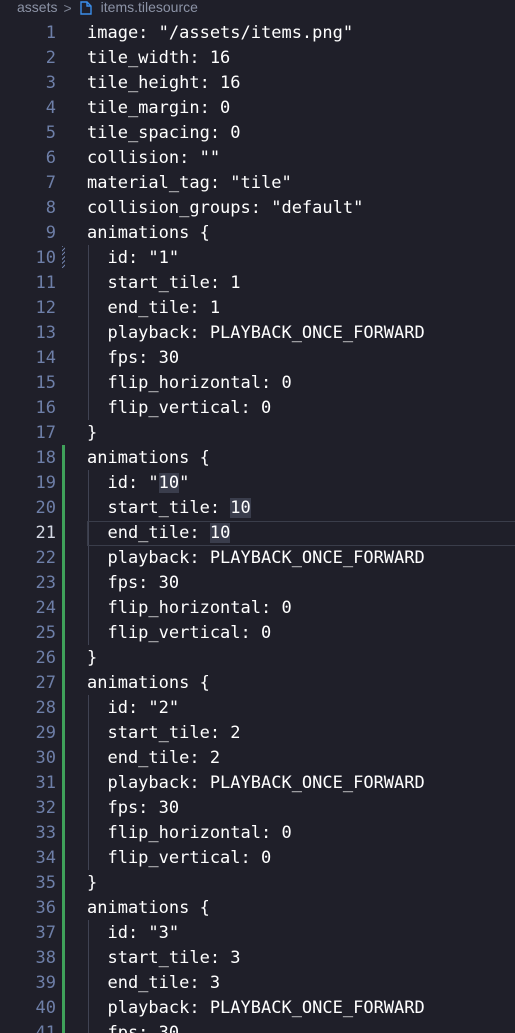 Image resolution: width=515 pixels, height=1033 pixels. I want to click on code-line: 2 tile_width: 16, so click(257, 58).